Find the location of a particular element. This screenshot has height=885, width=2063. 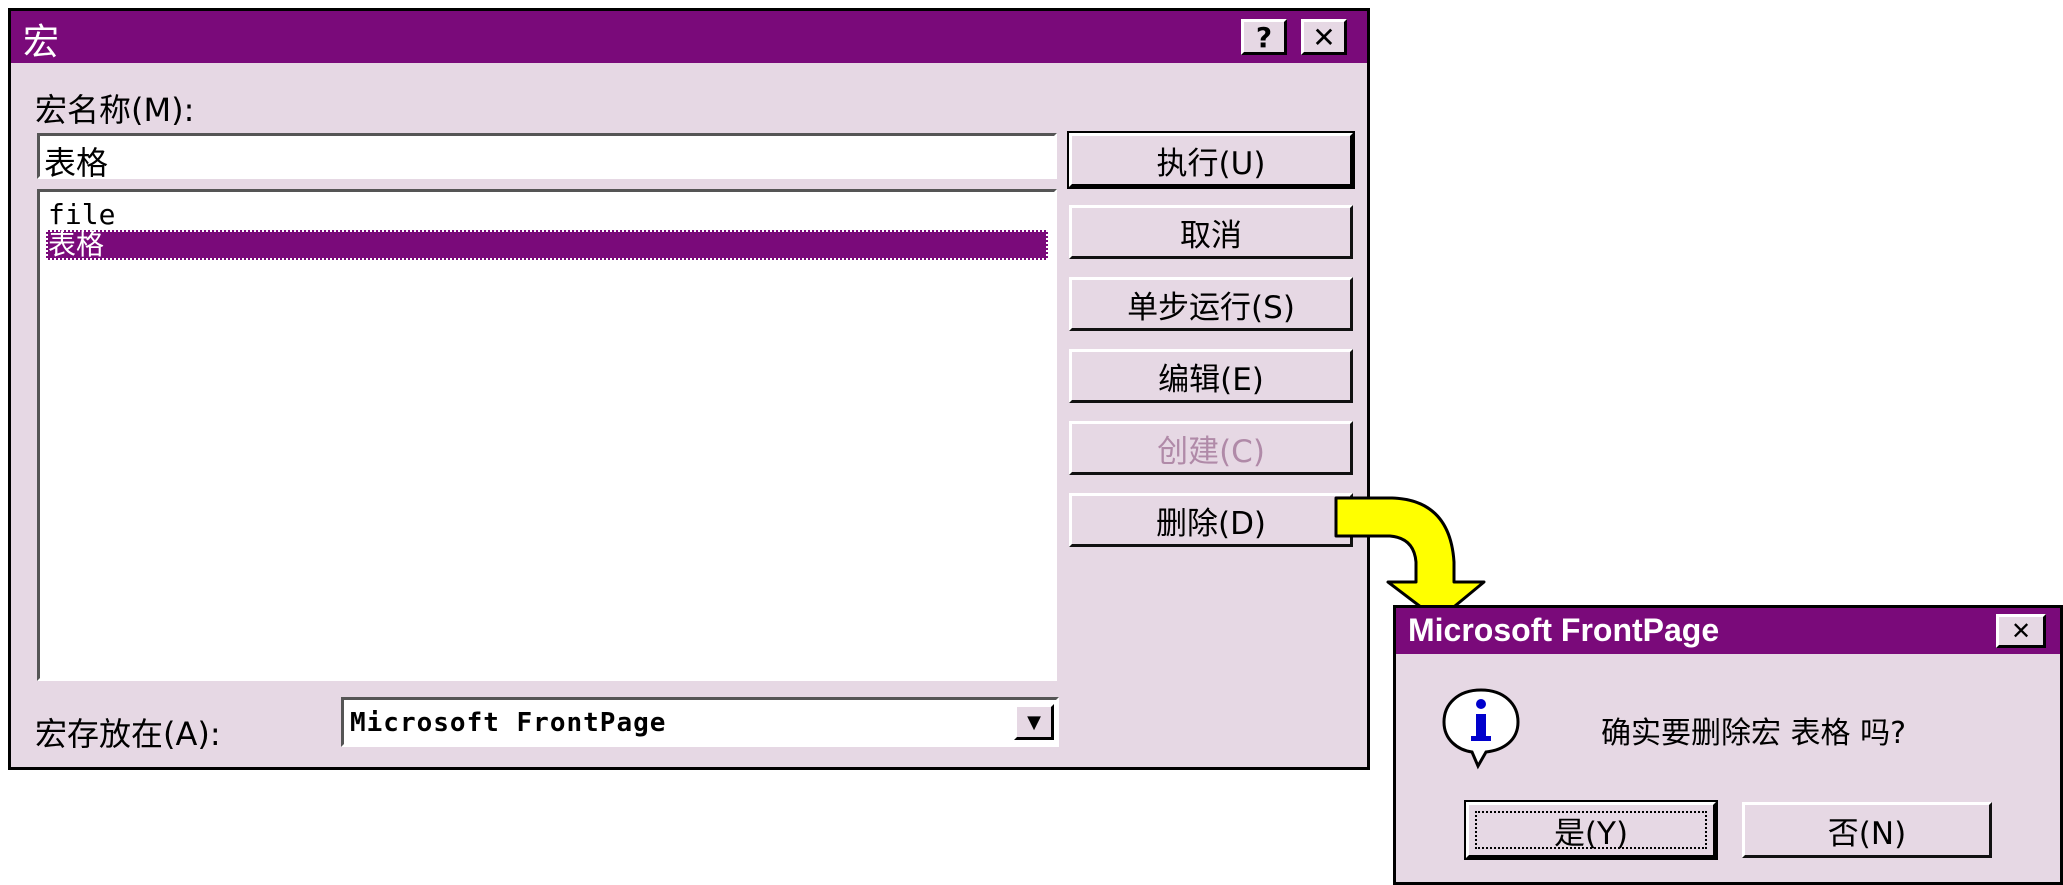

help-button: ? is located at coordinates (1264, 37).